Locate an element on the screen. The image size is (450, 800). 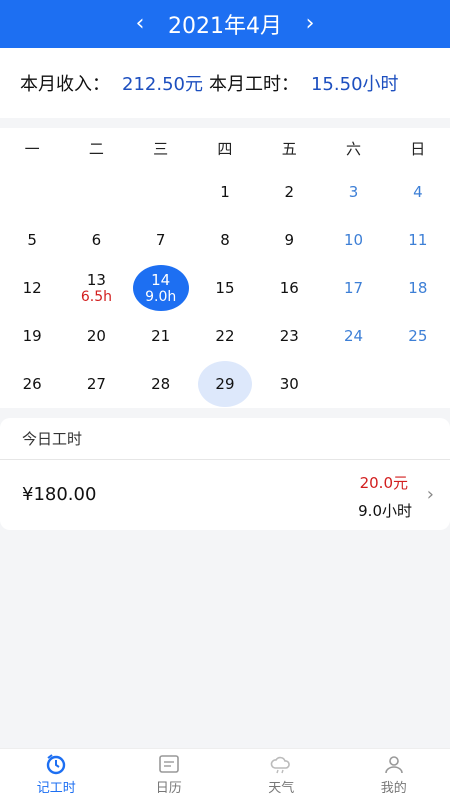
today-record-row: ¥180.00 20.0元 9.0小时 › is located at coordinates (225, 495).